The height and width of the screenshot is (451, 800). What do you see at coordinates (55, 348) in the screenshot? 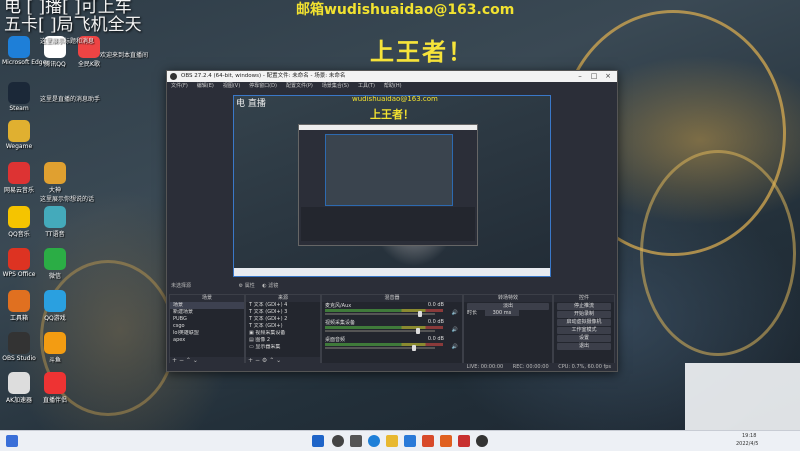
I see `desktop-icon: 斗鱼` at bounding box center [55, 348].